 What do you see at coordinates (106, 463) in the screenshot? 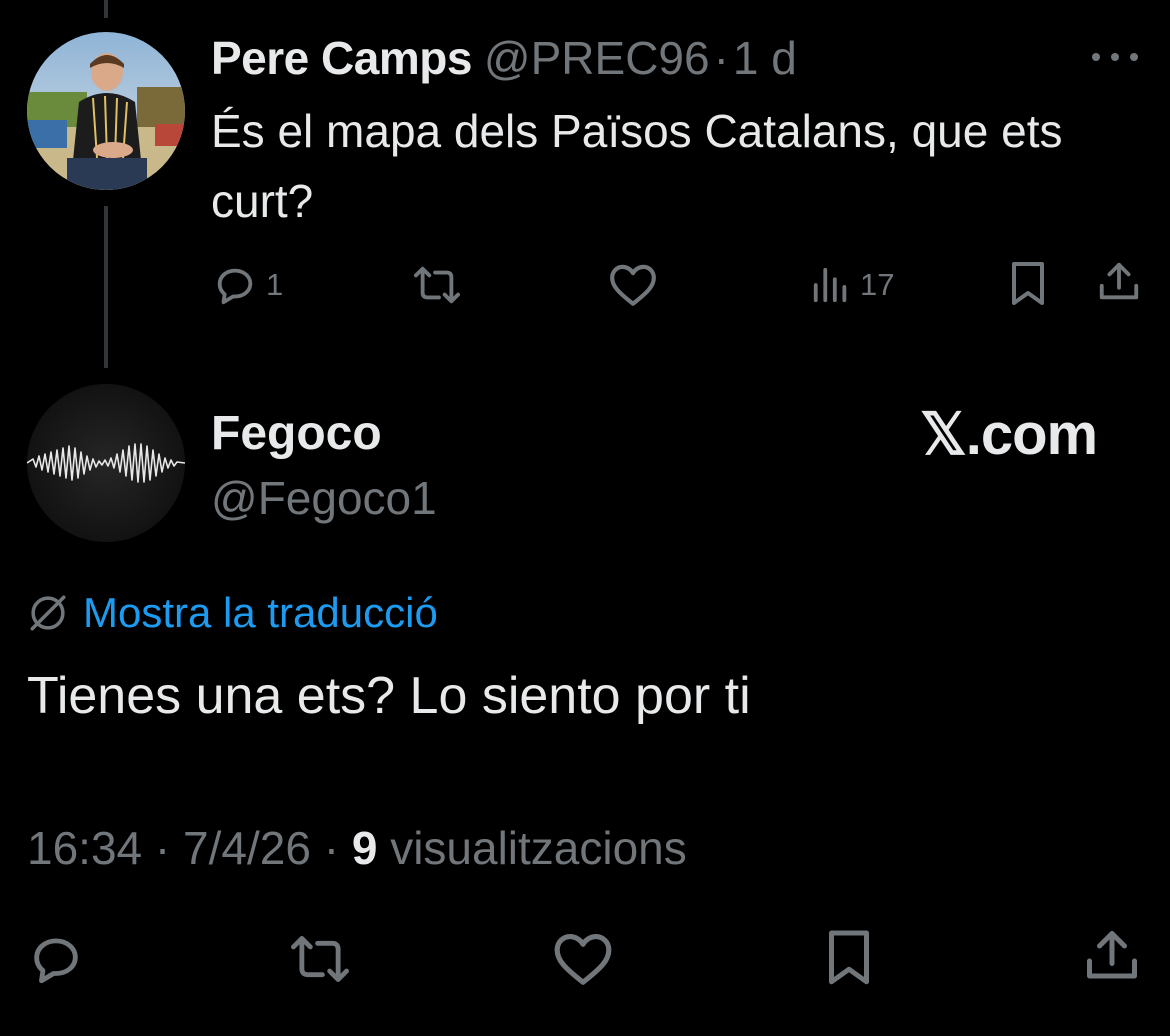
I see `avatar-fegoco` at bounding box center [106, 463].